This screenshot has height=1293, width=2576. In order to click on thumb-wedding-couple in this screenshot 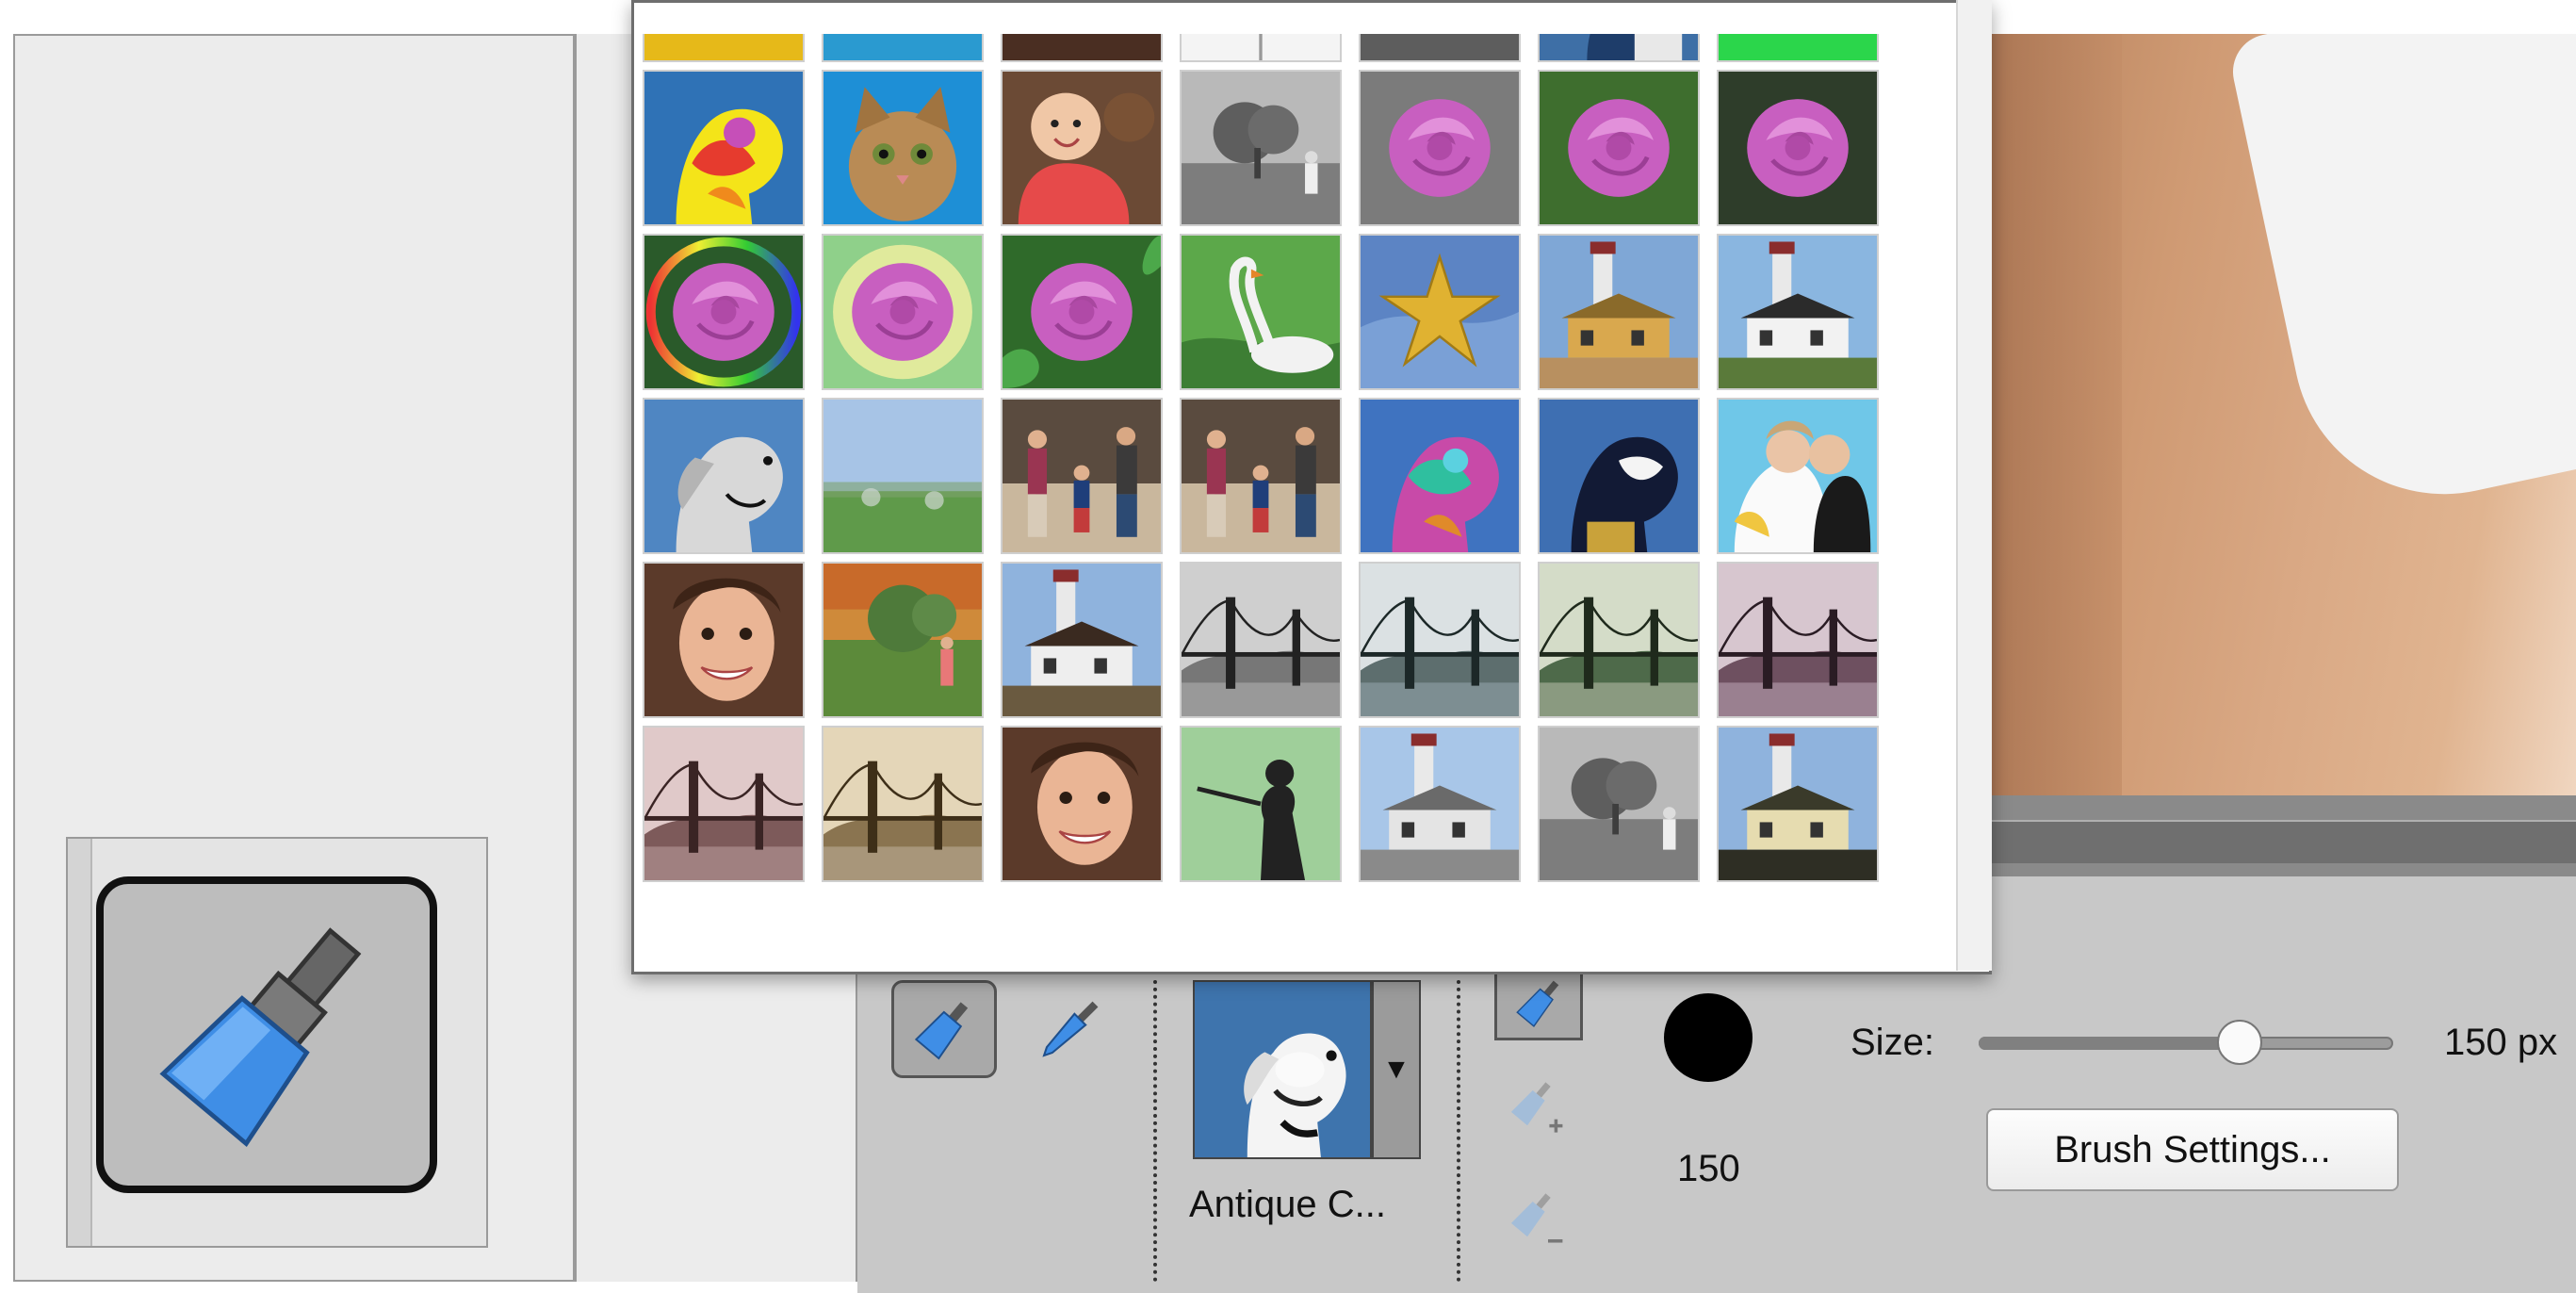, I will do `click(1798, 476)`.